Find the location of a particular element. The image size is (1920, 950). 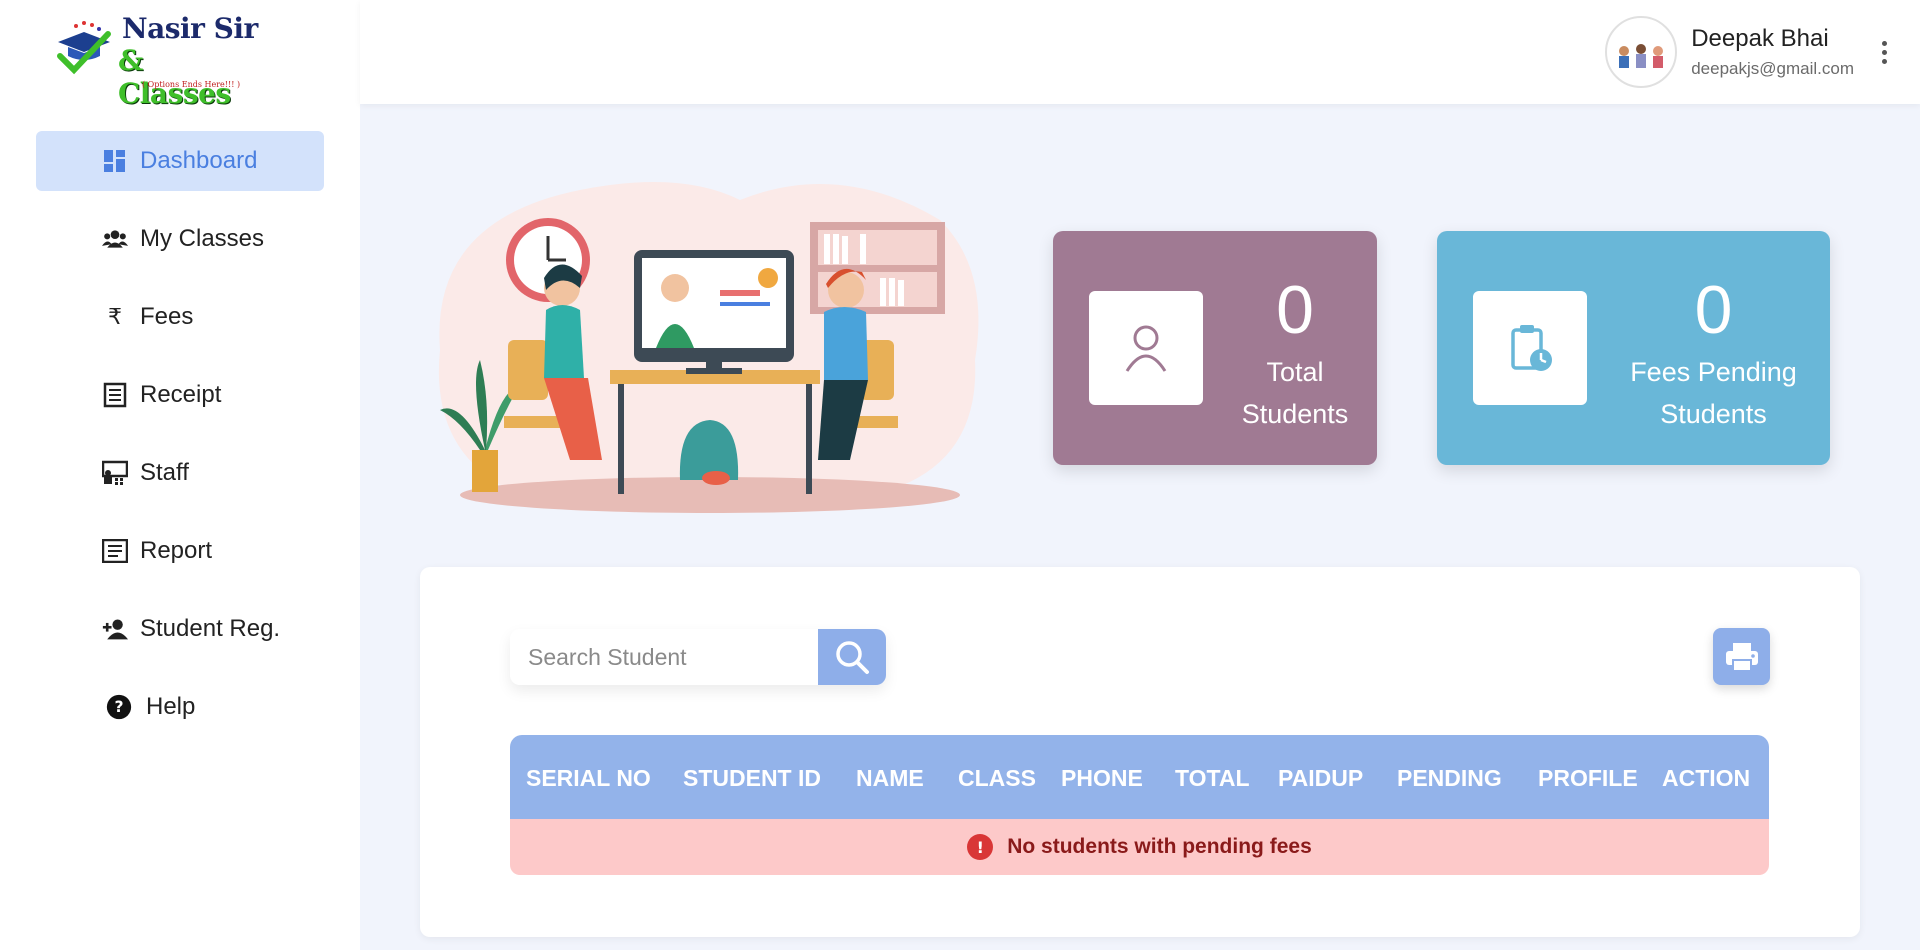

sidebar-item-label: Receipt is located at coordinates (181, 394).